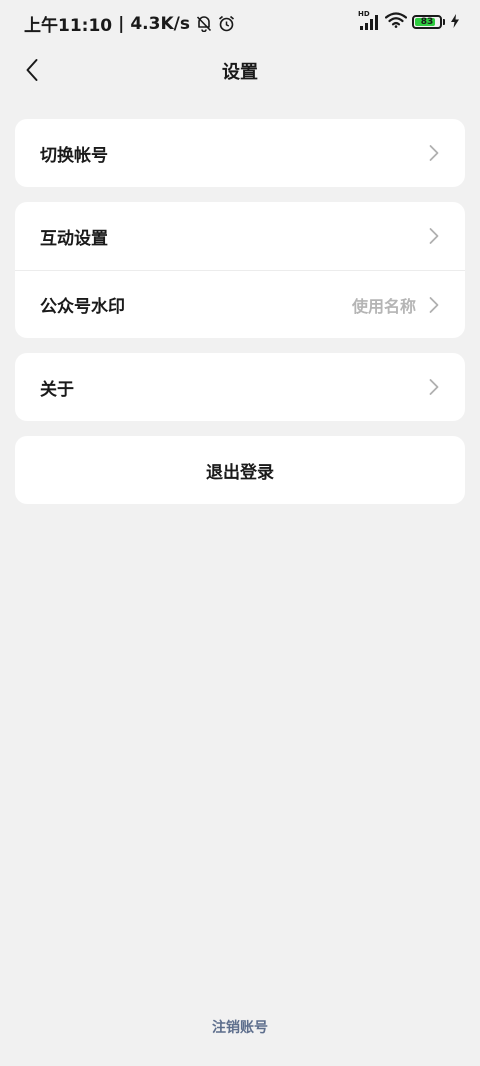 The height and width of the screenshot is (1066, 480). I want to click on about-row: 关于, so click(240, 387).